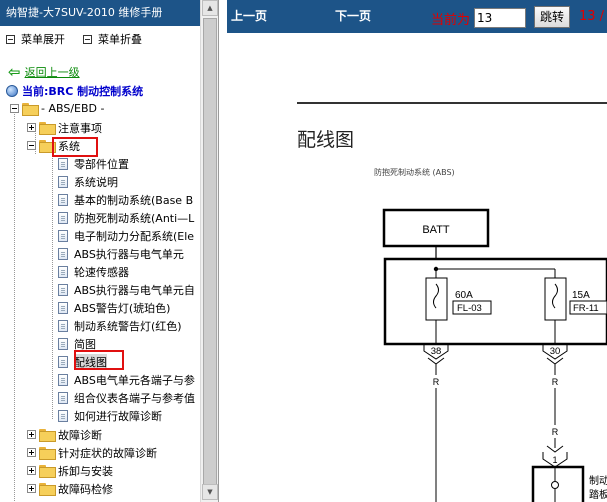 The width and height of the screenshot is (607, 502). Describe the element at coordinates (586, 308) in the screenshot. I see `fuse2-code: FR-11` at that location.